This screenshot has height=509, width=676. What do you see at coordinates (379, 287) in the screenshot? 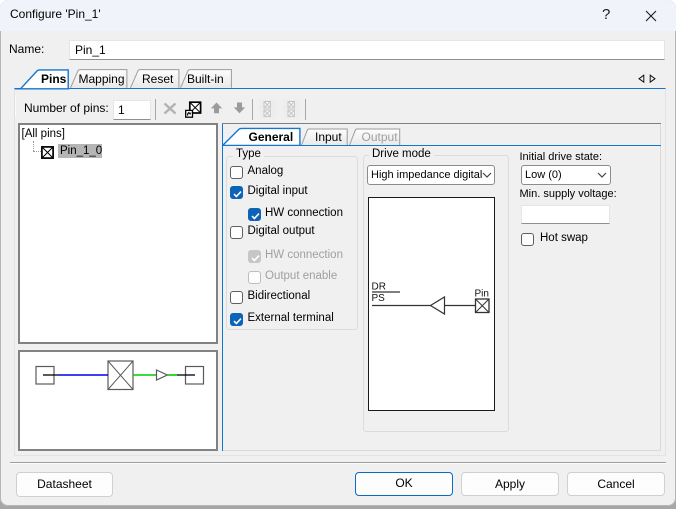
I see `svg-text: DR` at bounding box center [379, 287].